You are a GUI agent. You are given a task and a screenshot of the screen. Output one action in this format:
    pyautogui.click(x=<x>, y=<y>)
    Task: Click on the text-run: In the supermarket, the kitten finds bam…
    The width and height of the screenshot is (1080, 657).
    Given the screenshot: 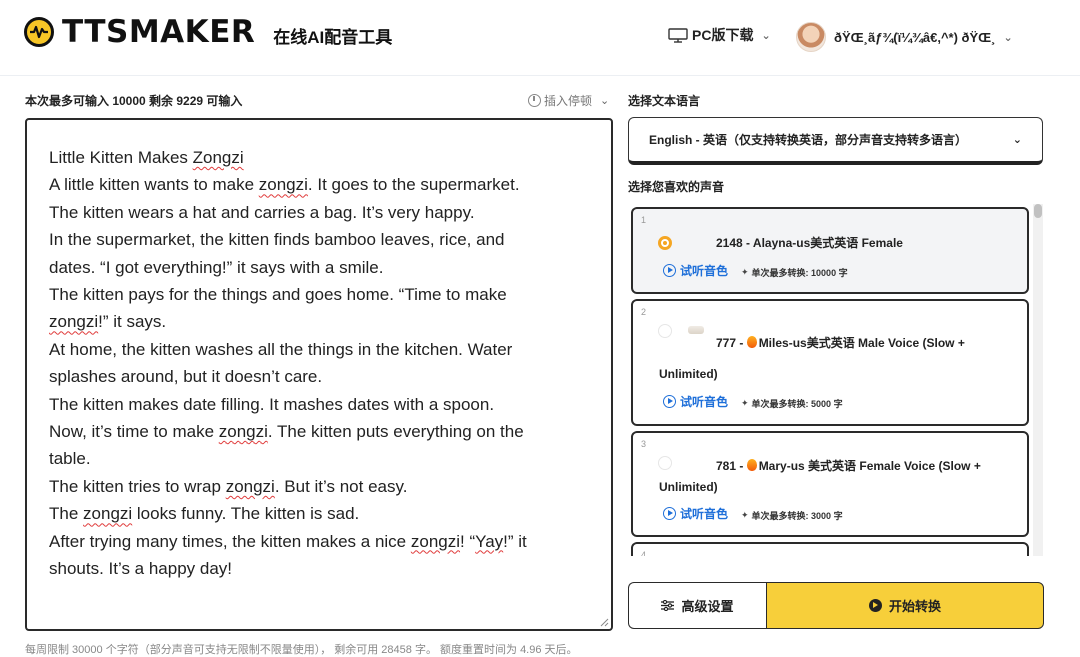 What is the action you would take?
    pyautogui.click(x=277, y=240)
    